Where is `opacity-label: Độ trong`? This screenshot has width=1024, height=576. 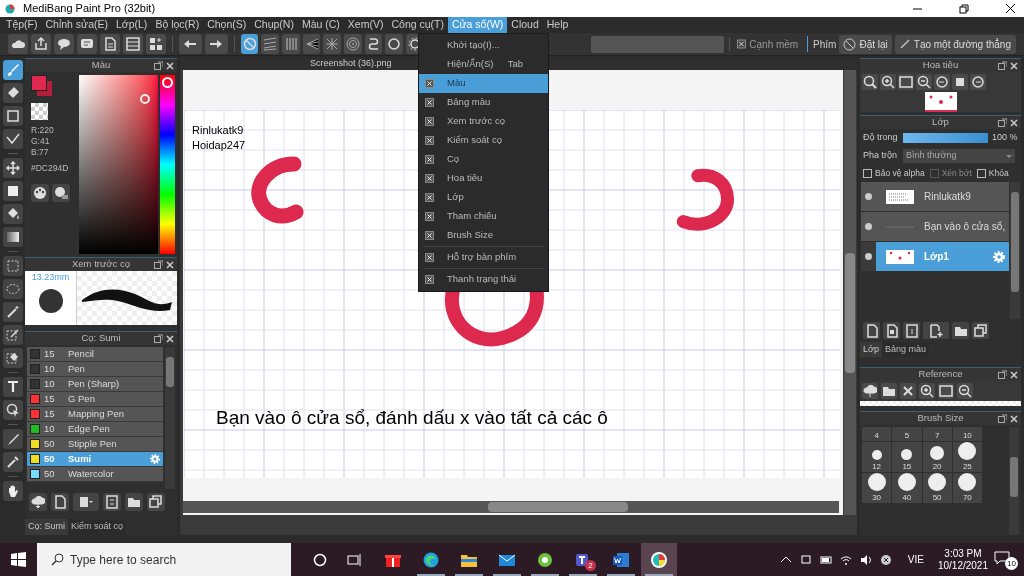
opacity-label: Độ trong is located at coordinates (881, 138).